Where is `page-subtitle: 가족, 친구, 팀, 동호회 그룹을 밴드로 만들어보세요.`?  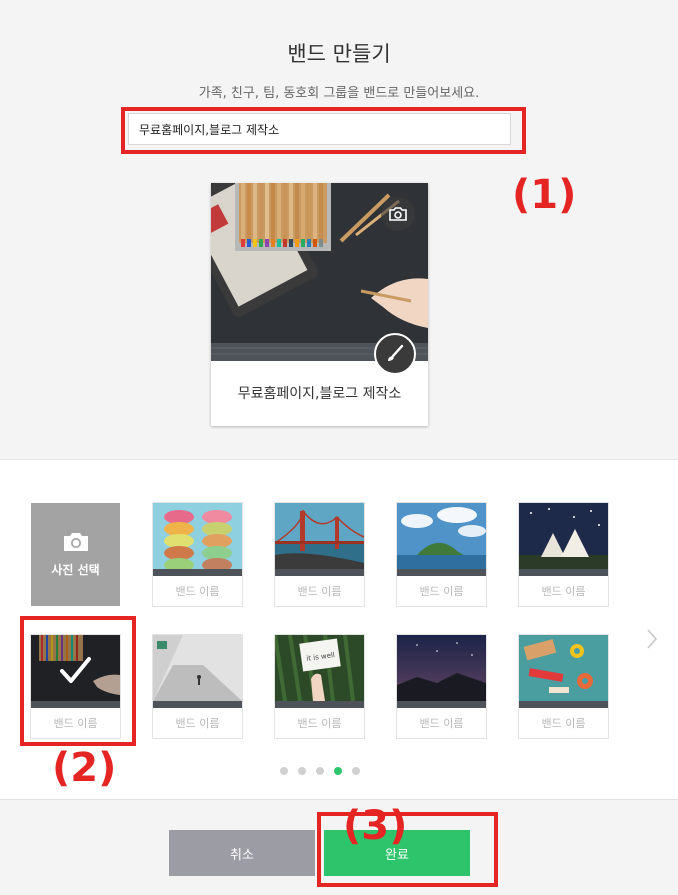 page-subtitle: 가족, 친구, 팀, 동호회 그룹을 밴드로 만들어보세요. is located at coordinates (339, 93).